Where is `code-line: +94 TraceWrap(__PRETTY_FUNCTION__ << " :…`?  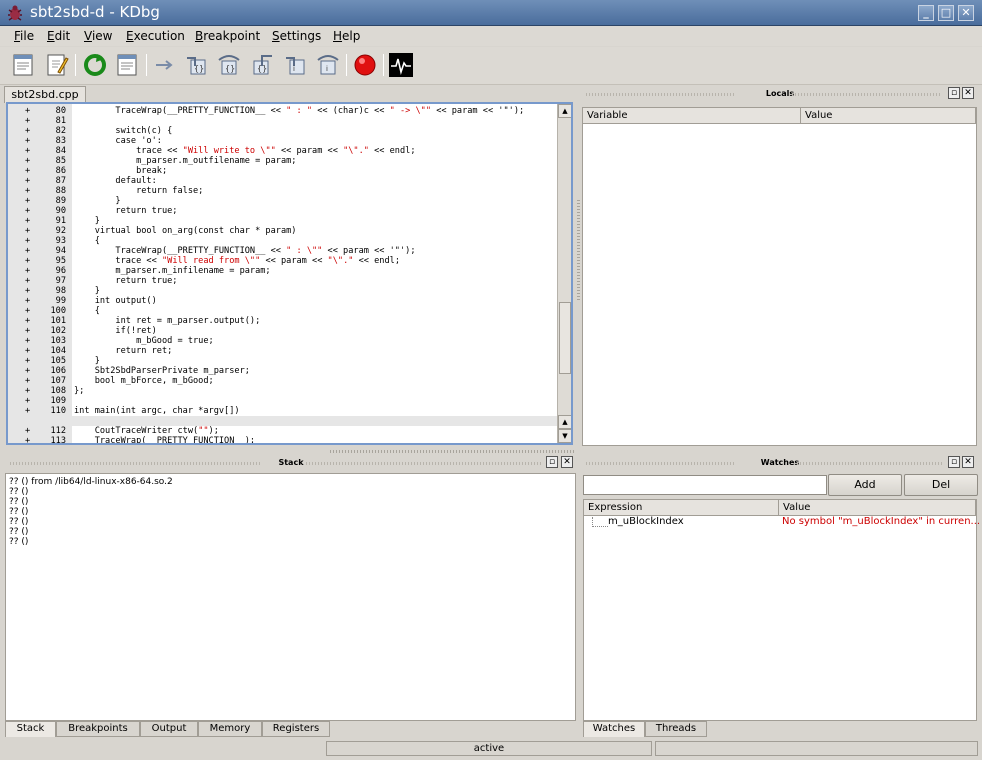 code-line: +94 TraceWrap(__PRETTY_FUNCTION__ << " :… is located at coordinates (283, 251).